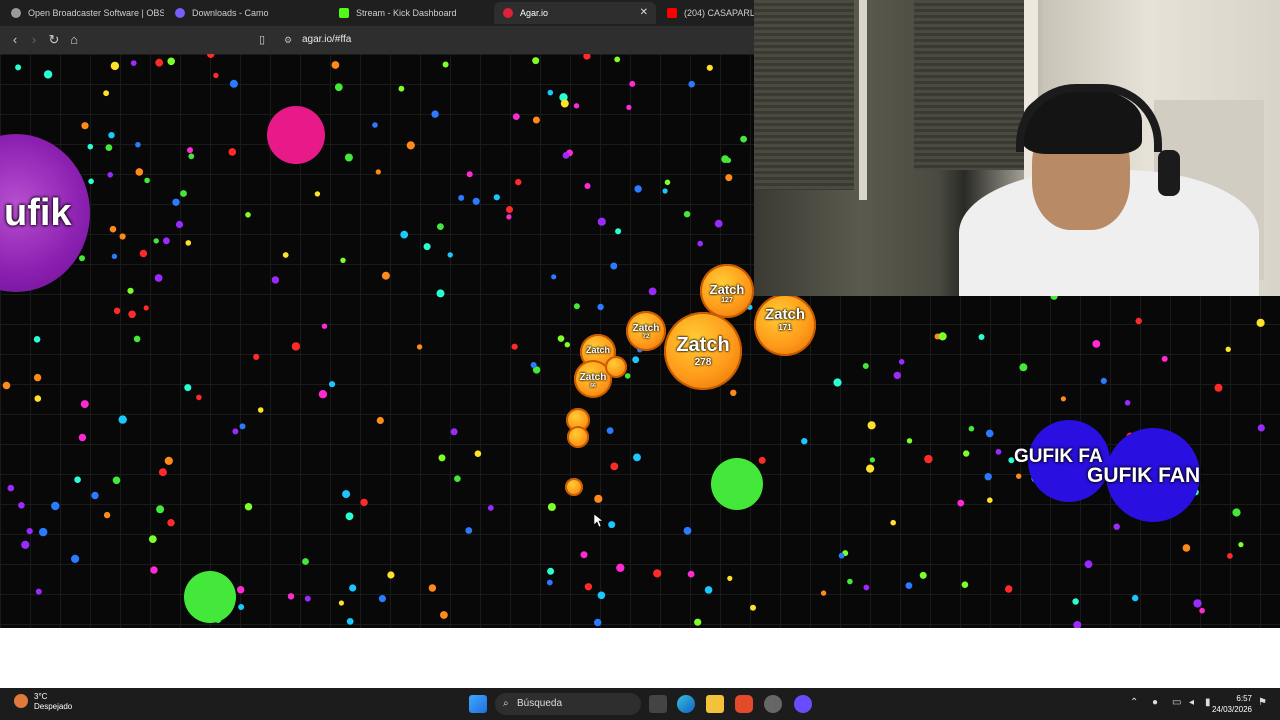 The image size is (1280, 720). Describe the element at coordinates (1134, 702) in the screenshot. I see `chevron-up-icon: ⌃` at that location.